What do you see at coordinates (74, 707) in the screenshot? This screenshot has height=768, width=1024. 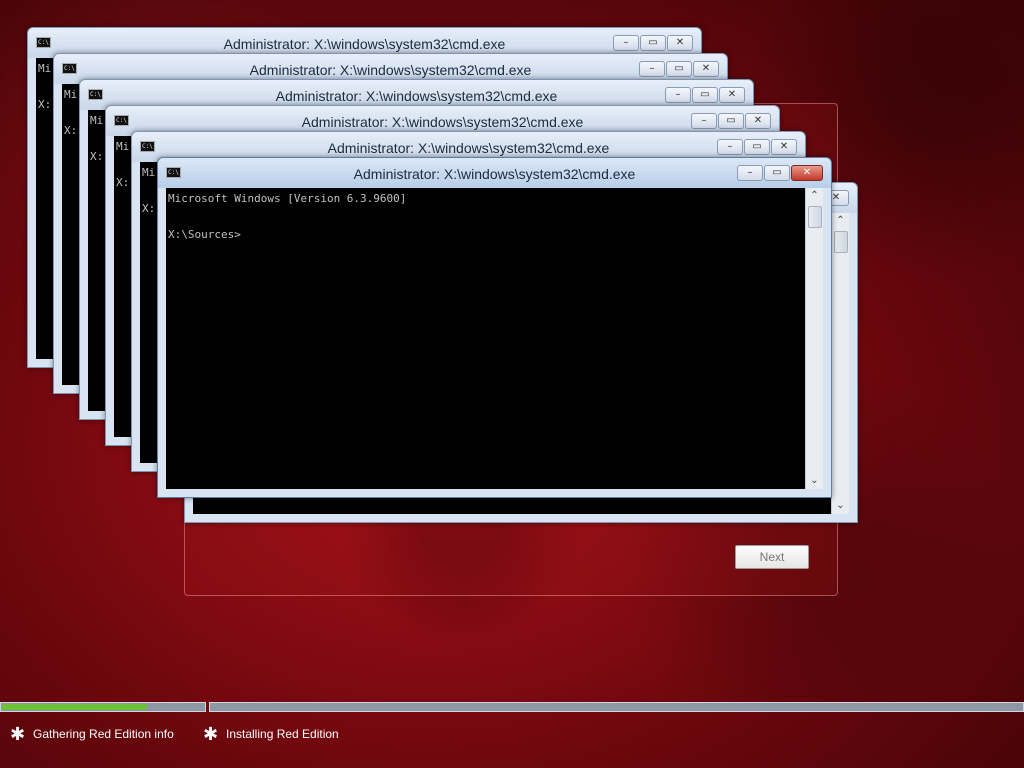 I see `progress-fill` at bounding box center [74, 707].